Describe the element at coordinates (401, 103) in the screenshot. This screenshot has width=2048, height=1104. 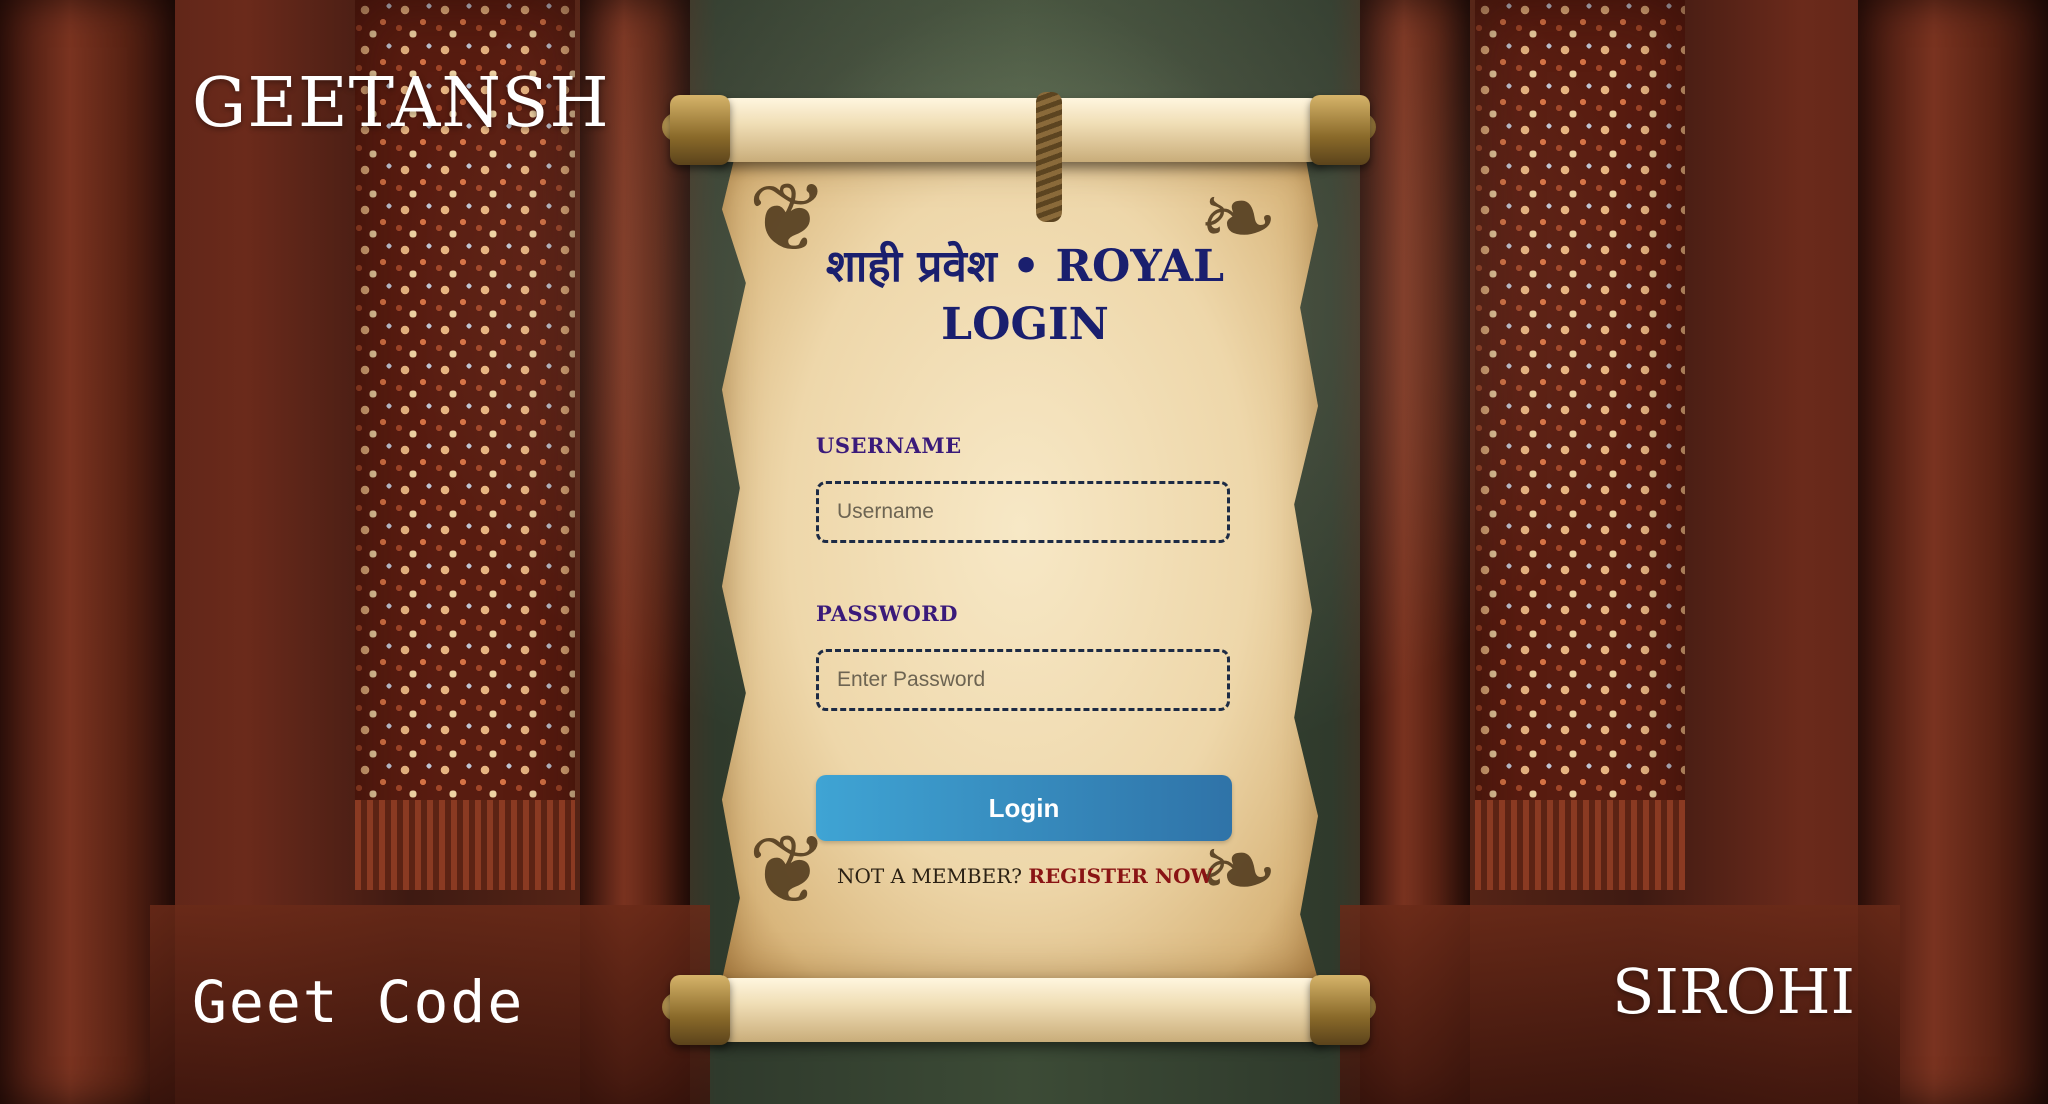
I see `brand-logo-top-left: GEETANSH` at that location.